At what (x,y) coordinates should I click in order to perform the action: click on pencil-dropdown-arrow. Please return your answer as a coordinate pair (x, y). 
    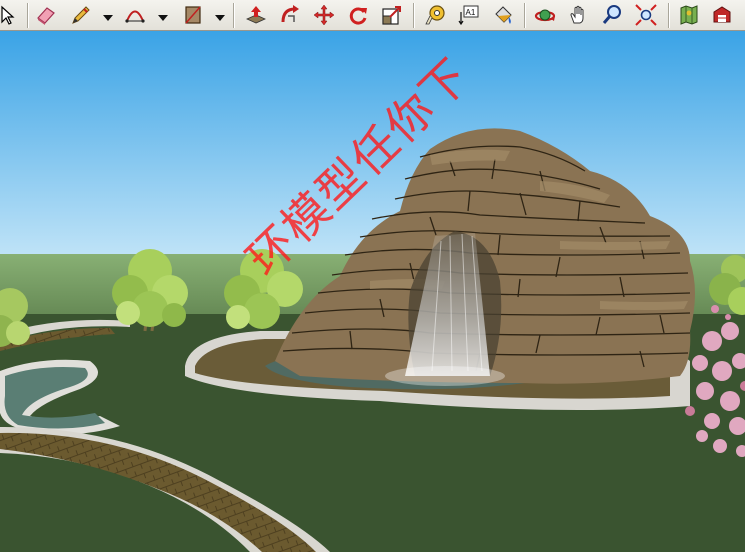
    Looking at the image, I should click on (108, 15).